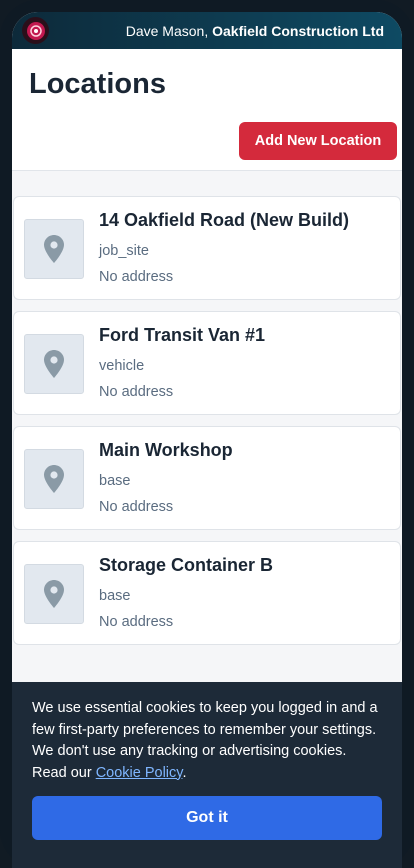  I want to click on user-name: Dave Mason,, so click(167, 30).